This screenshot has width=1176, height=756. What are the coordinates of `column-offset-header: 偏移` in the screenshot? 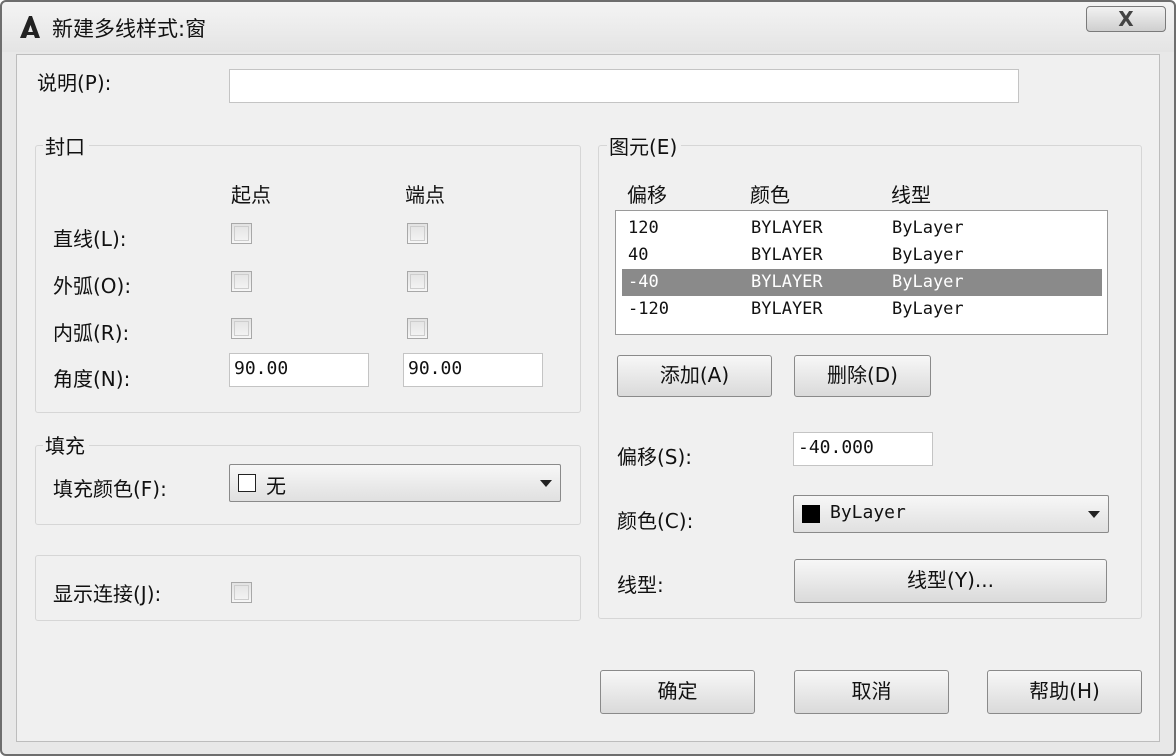 It's located at (647, 195).